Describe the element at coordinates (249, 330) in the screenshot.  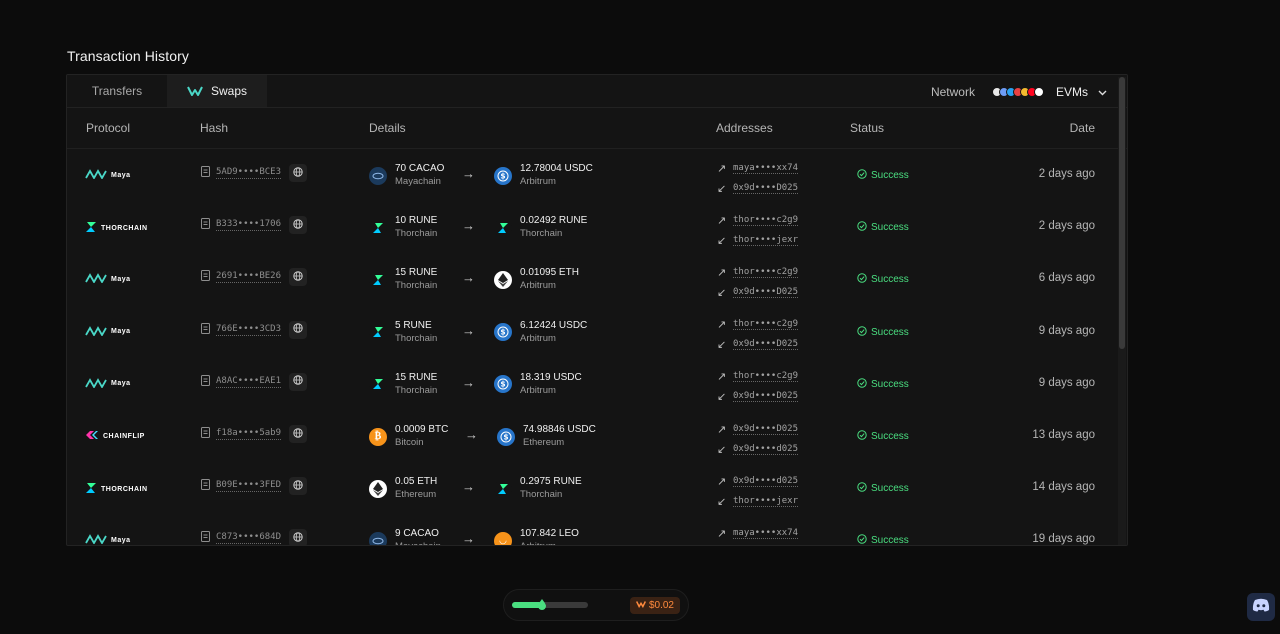
I see `tx-hash-link: 766E••••3CD3` at that location.